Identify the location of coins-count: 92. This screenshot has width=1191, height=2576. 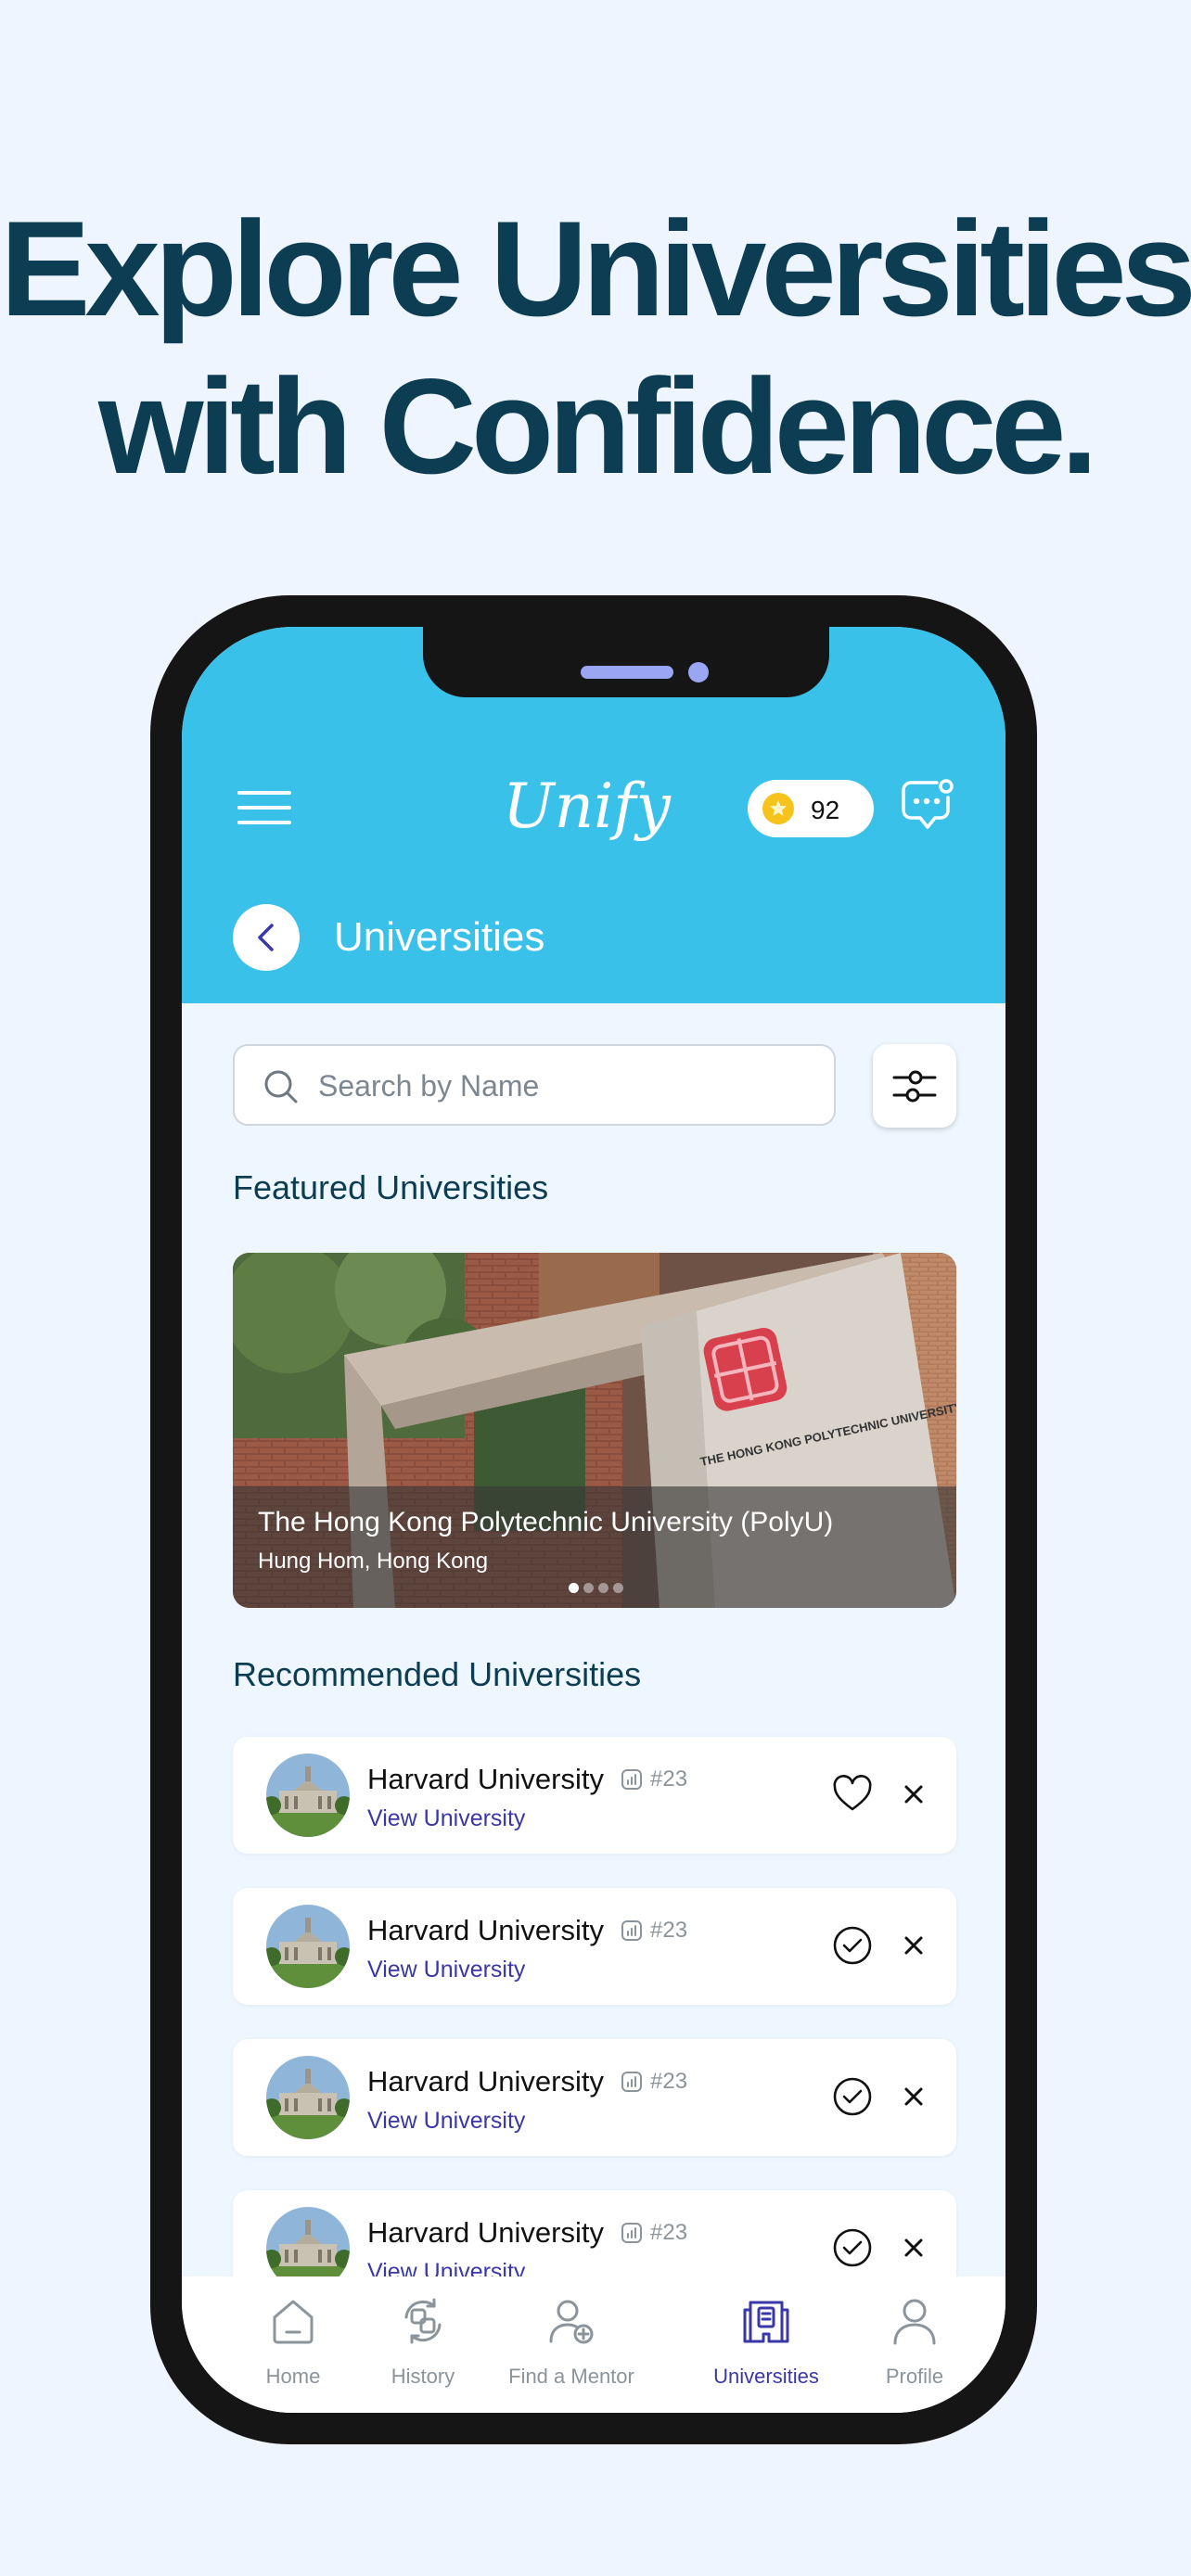
(825, 810).